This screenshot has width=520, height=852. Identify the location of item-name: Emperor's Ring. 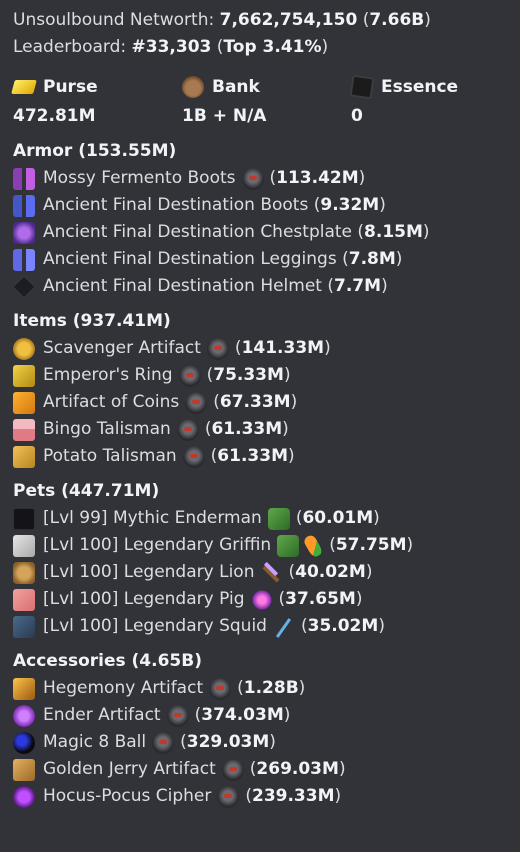
(108, 375).